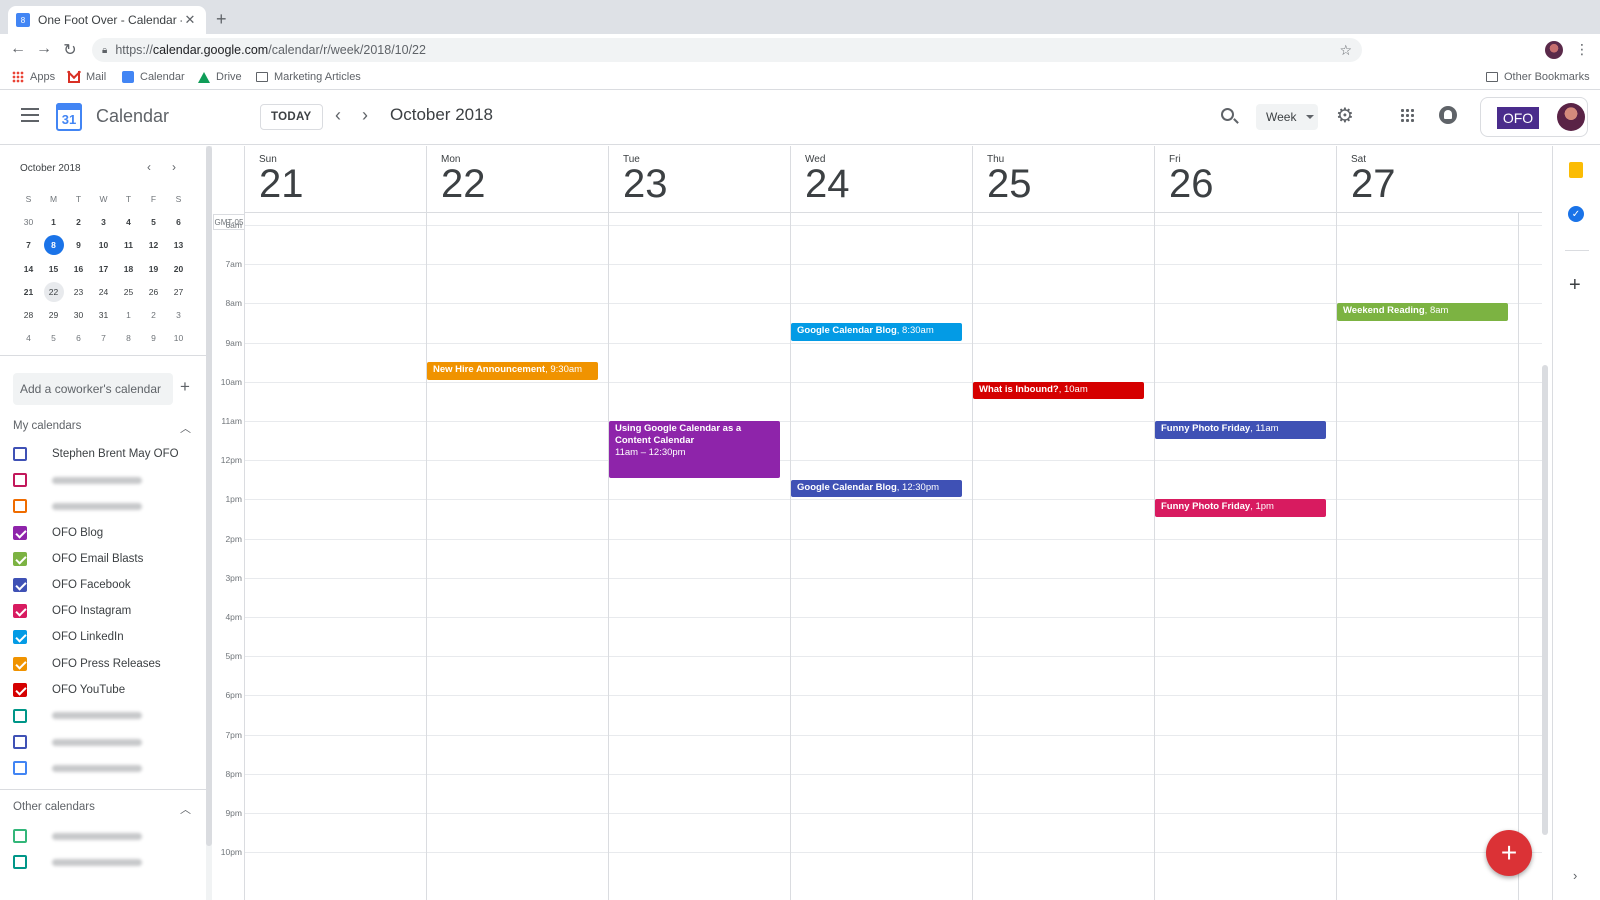 Image resolution: width=1600 pixels, height=900 pixels. What do you see at coordinates (1576, 214) in the screenshot?
I see `tasks-icon: ✓` at bounding box center [1576, 214].